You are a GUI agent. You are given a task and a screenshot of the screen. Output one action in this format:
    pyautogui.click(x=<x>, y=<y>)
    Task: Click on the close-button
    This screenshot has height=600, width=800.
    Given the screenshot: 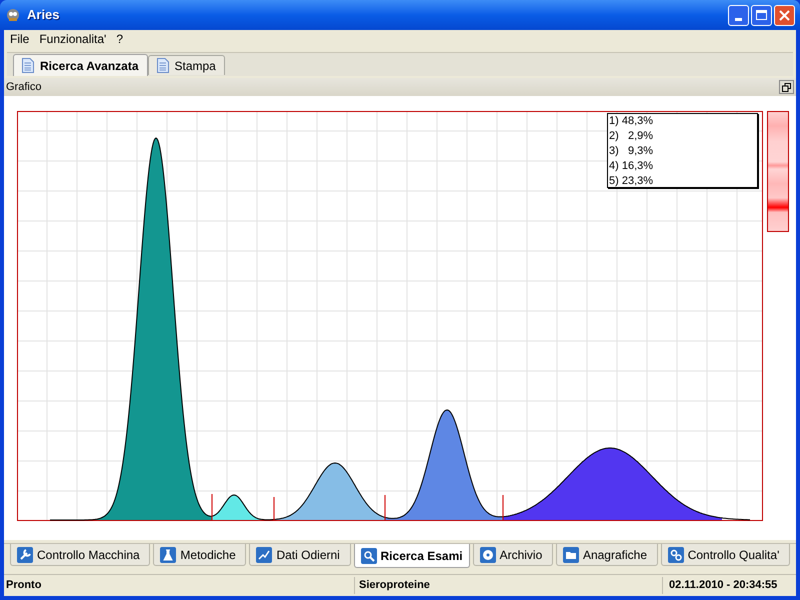 What is the action you would take?
    pyautogui.click(x=784, y=15)
    